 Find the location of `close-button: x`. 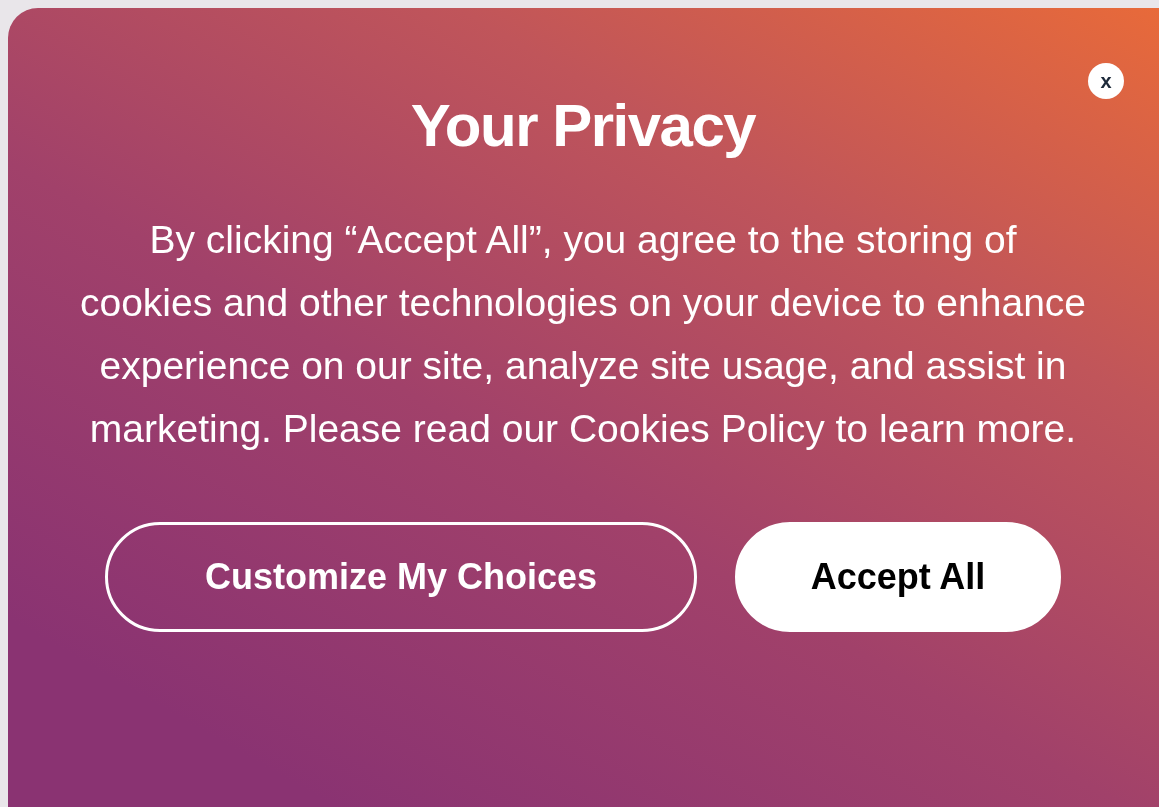

close-button: x is located at coordinates (1106, 81).